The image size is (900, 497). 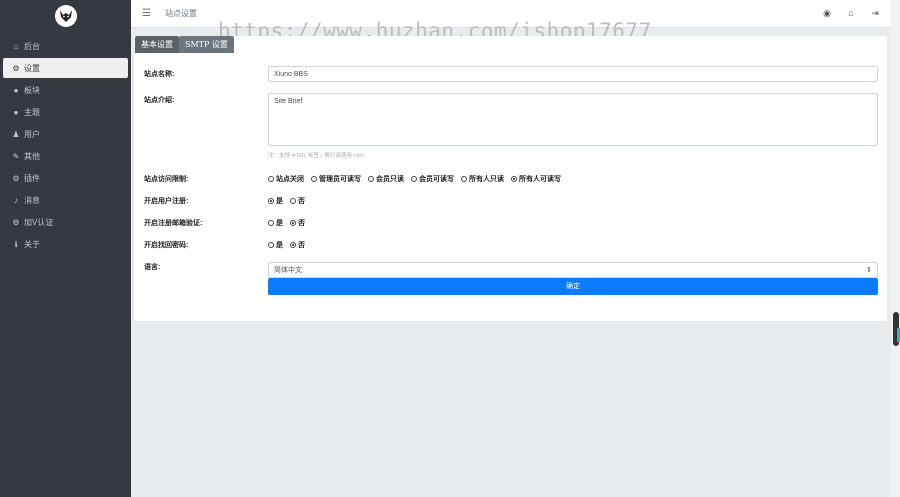 I want to click on site-name-row: 站点名称: Xiuno BBS, so click(x=511, y=74).